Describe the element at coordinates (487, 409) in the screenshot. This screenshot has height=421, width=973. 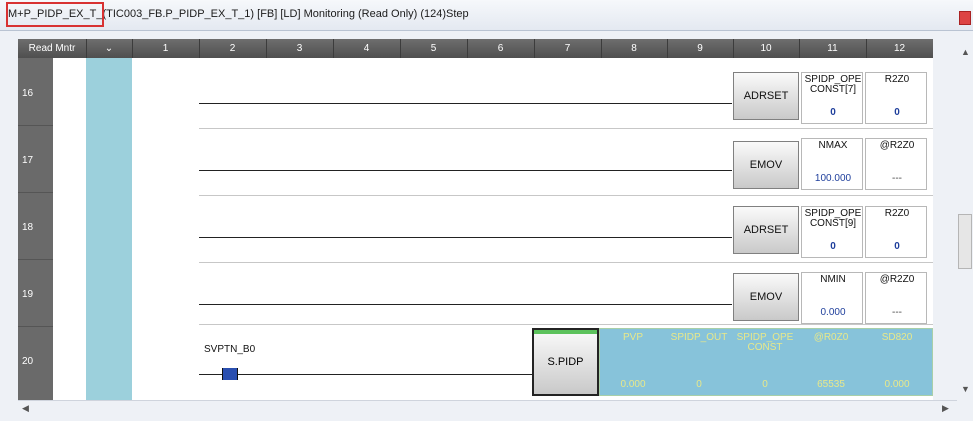
I see `horizontal-scrollbar: ◀ ▶` at that location.